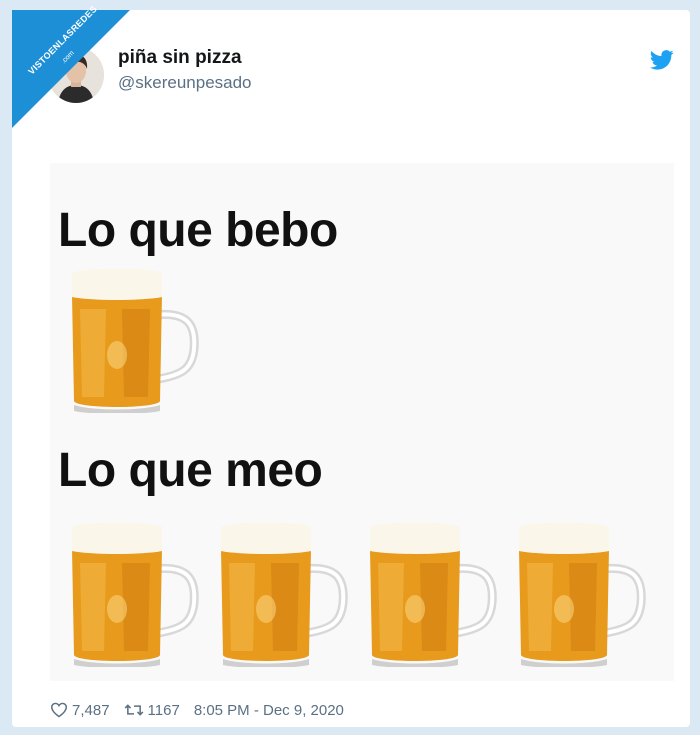  Describe the element at coordinates (269, 710) in the screenshot. I see `tweet-timestamp: 8:05 PM - Dec 9, 2020` at that location.